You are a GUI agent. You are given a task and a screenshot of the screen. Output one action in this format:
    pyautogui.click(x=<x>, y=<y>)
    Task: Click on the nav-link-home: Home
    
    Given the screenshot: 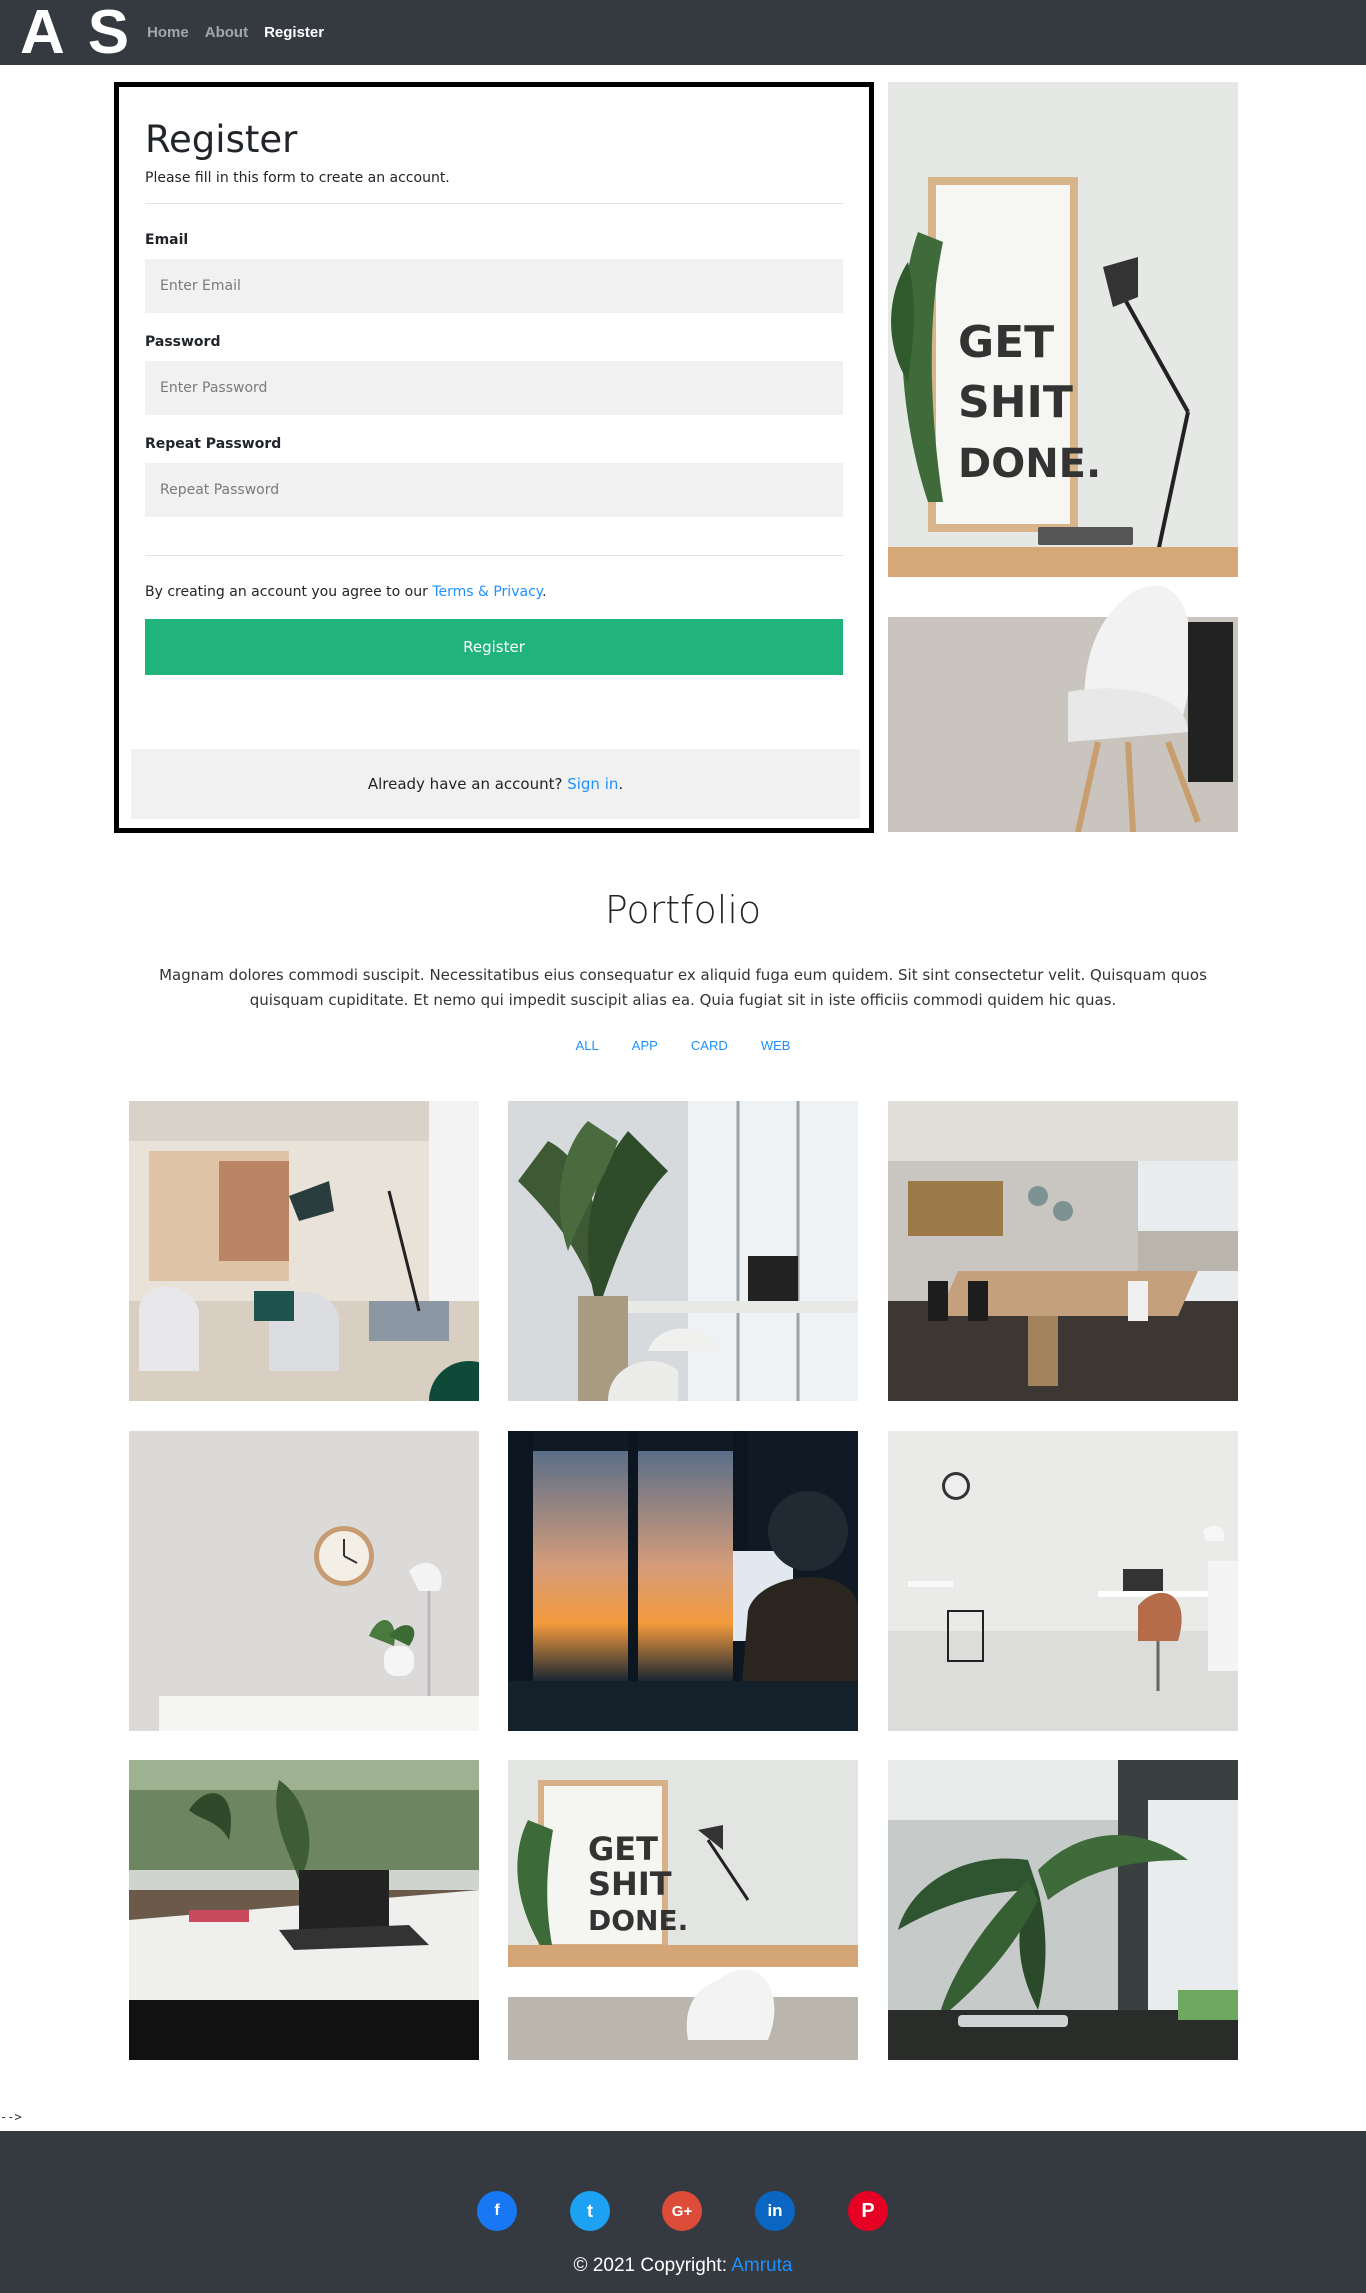 What is the action you would take?
    pyautogui.click(x=168, y=32)
    